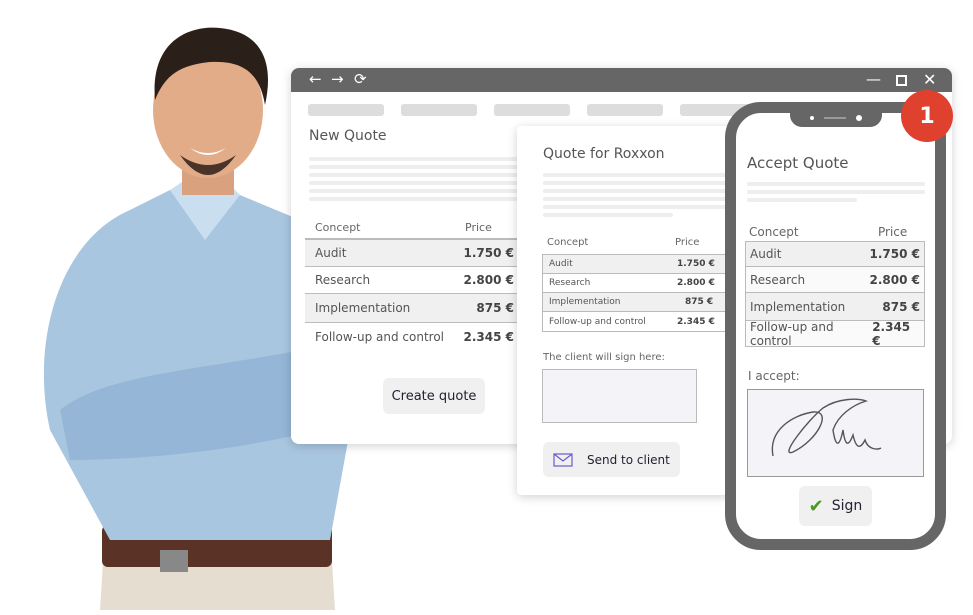 The height and width of the screenshot is (615, 973). Describe the element at coordinates (360, 79) in the screenshot. I see `reload-icon: ⟳` at that location.